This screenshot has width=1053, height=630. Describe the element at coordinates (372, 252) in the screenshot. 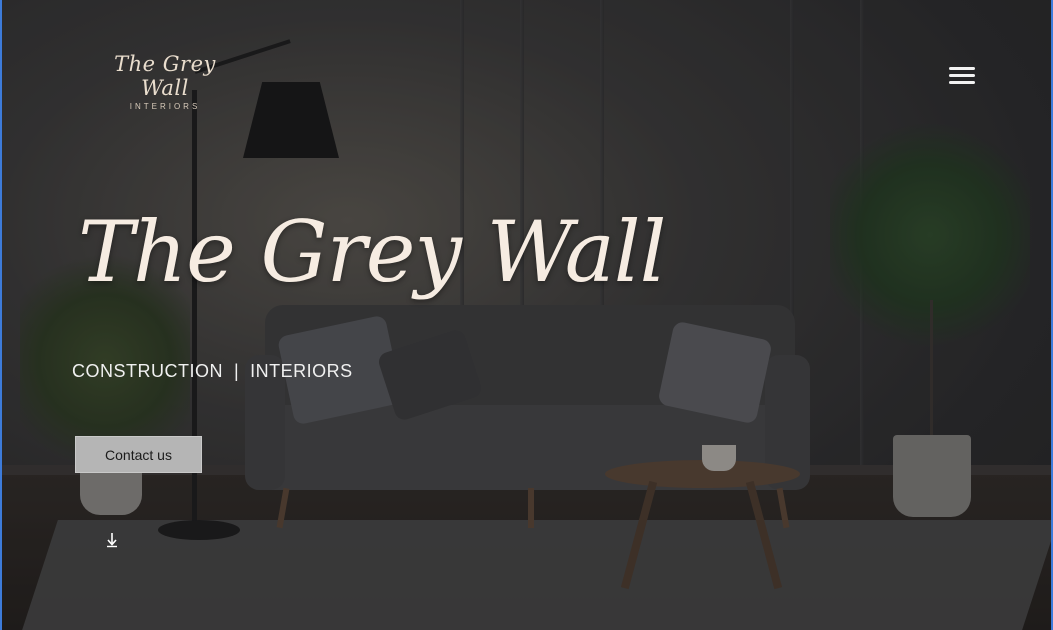

I see `hero-title: The Grey Wall` at that location.